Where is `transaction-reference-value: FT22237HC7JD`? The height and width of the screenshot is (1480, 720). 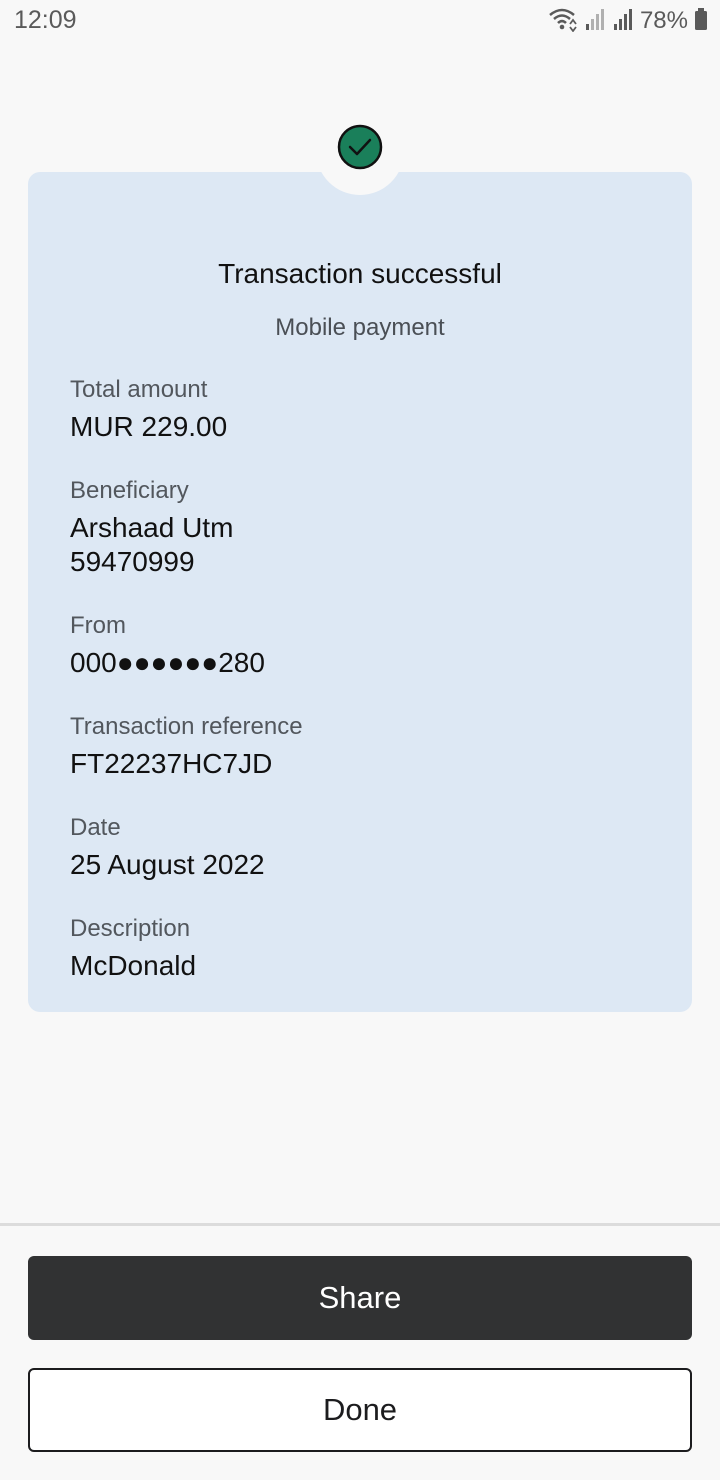
transaction-reference-value: FT22237HC7JD is located at coordinates (171, 763).